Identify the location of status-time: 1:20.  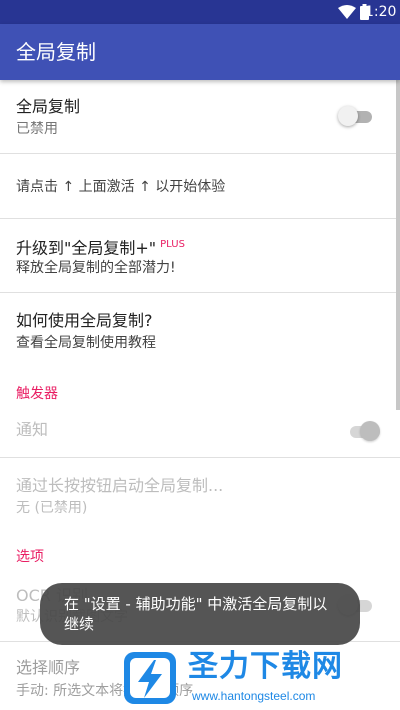
(381, 12).